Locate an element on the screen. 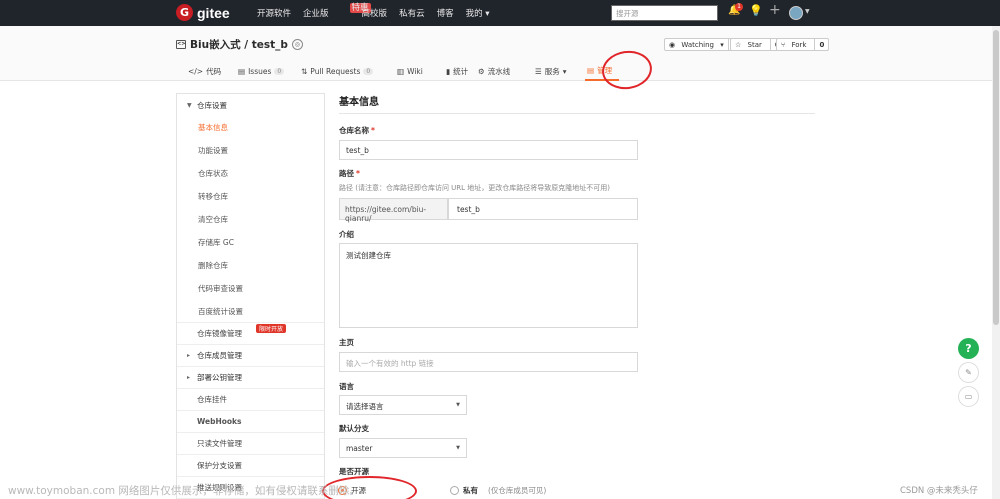 This screenshot has width=1000, height=499. basic-info-form: 基本信息 is located at coordinates (577, 103).